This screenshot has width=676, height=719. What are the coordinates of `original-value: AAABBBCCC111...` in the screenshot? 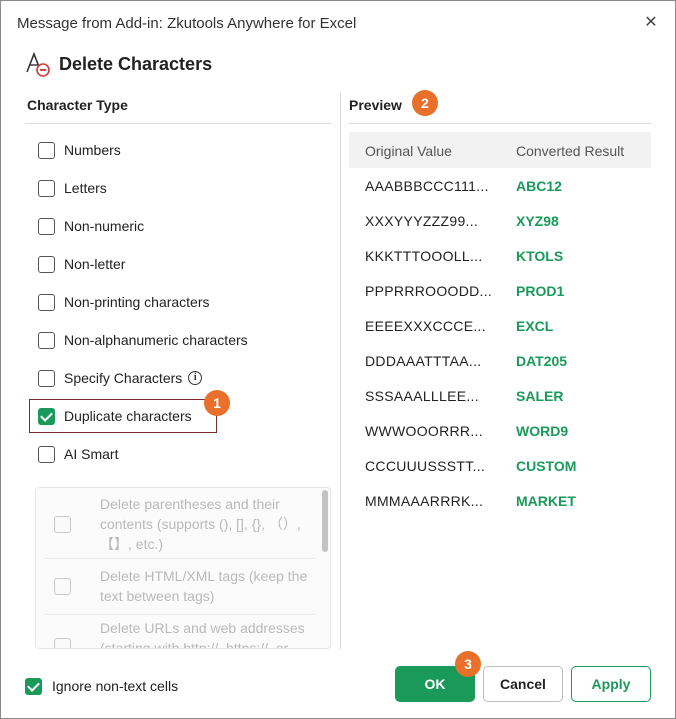 It's located at (427, 186).